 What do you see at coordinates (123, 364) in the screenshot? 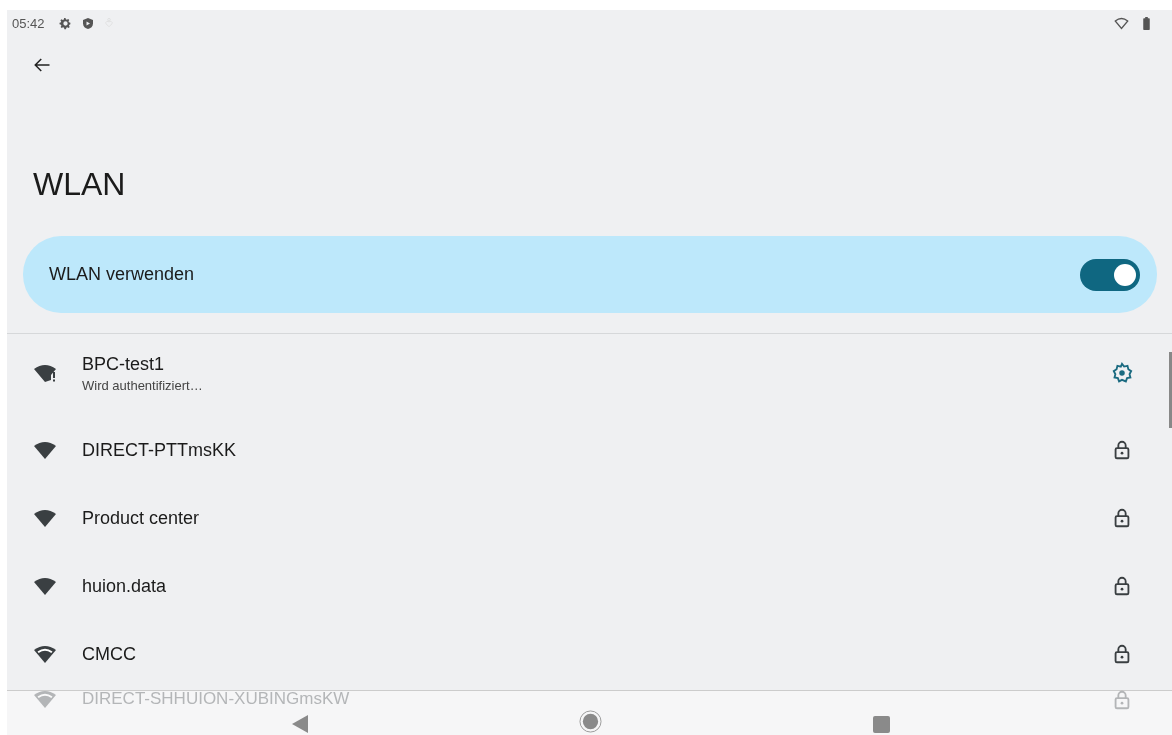
I see `network-name: BPC-test1` at bounding box center [123, 364].